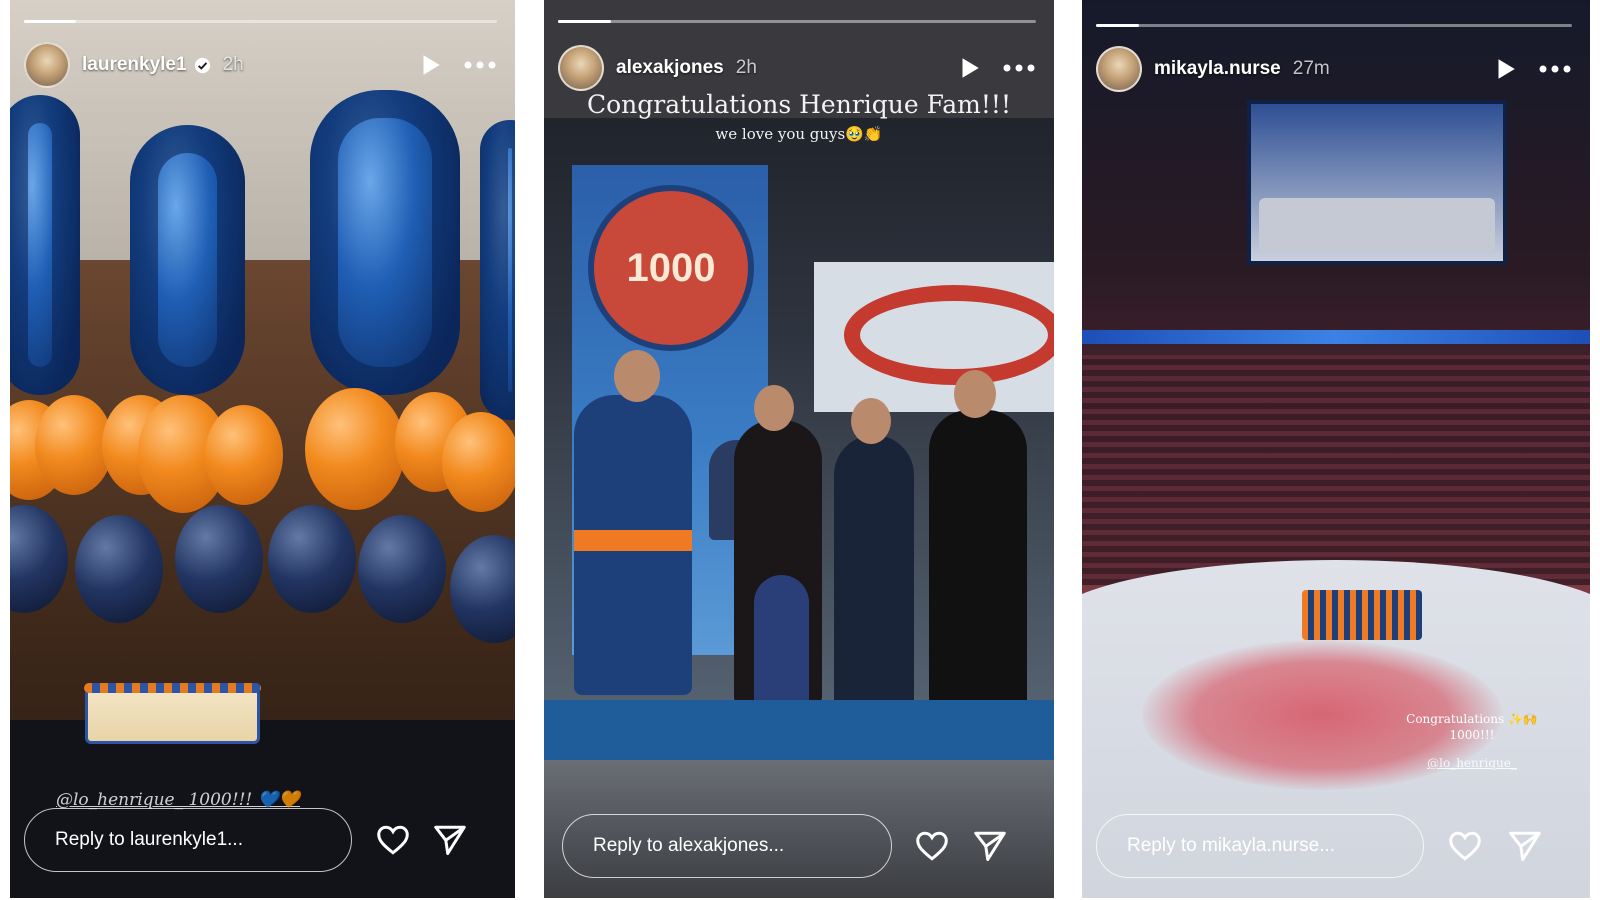 Image resolution: width=1600 pixels, height=900 pixels. What do you see at coordinates (781, 640) in the screenshot?
I see `child` at bounding box center [781, 640].